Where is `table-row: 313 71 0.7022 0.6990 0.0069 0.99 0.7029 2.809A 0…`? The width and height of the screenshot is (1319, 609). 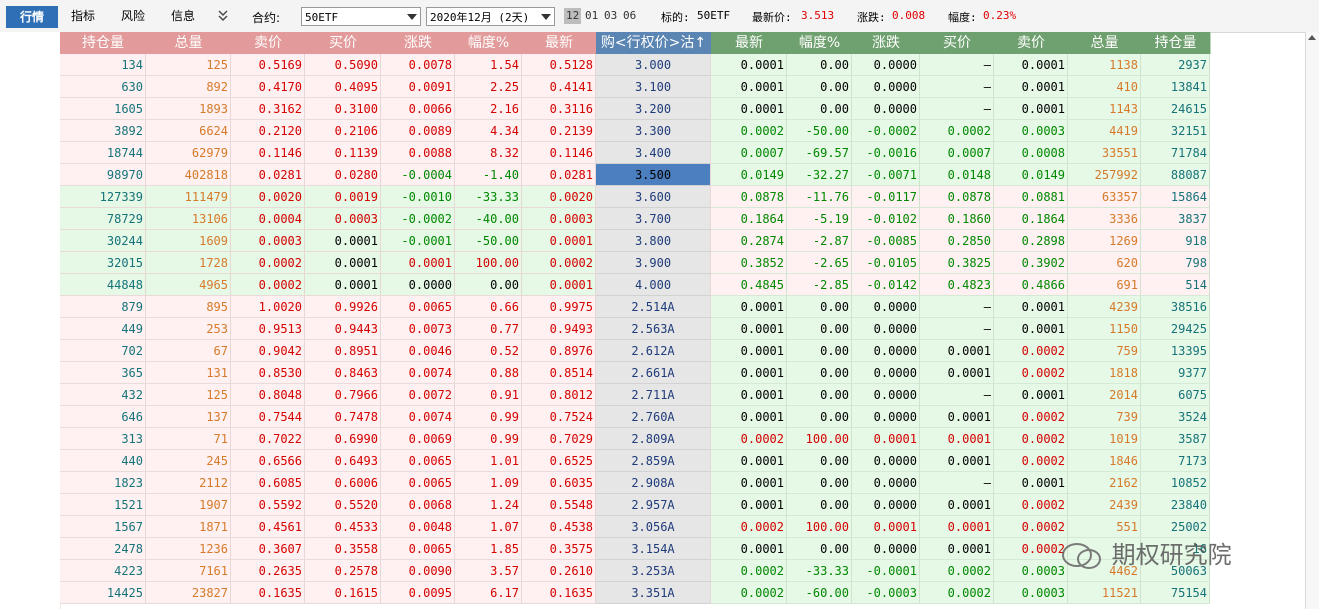 table-row: 313 71 0.7022 0.6990 0.0069 0.99 0.7029 2.809A 0… is located at coordinates (681, 439).